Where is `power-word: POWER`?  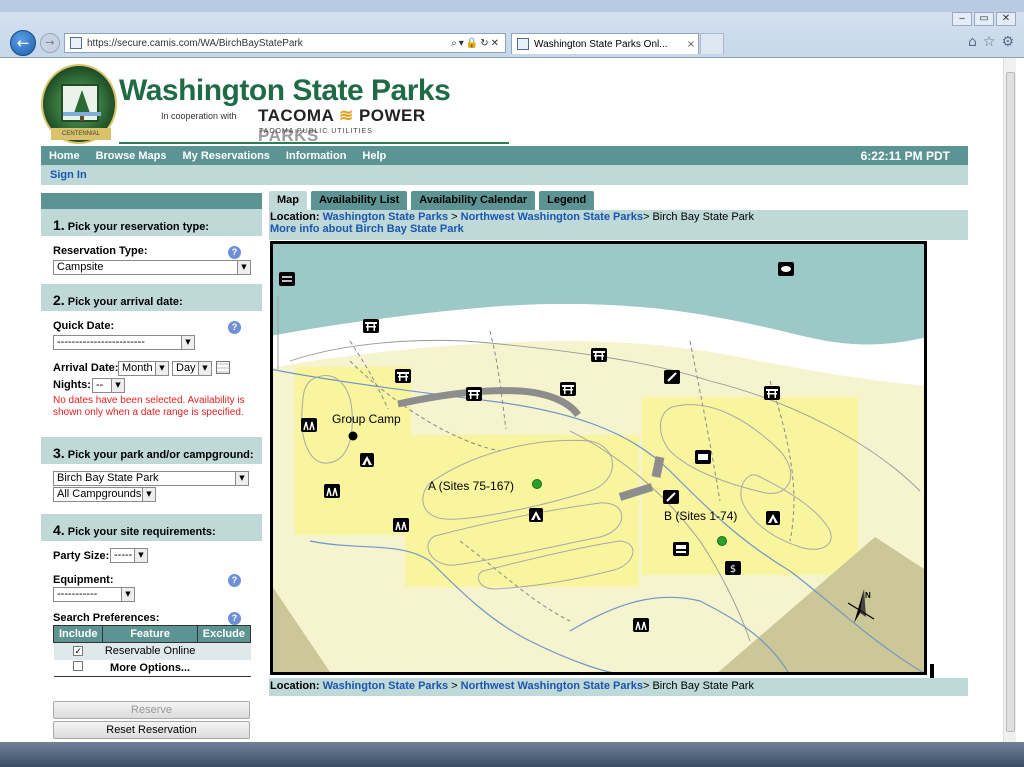
power-word: POWER is located at coordinates (392, 115).